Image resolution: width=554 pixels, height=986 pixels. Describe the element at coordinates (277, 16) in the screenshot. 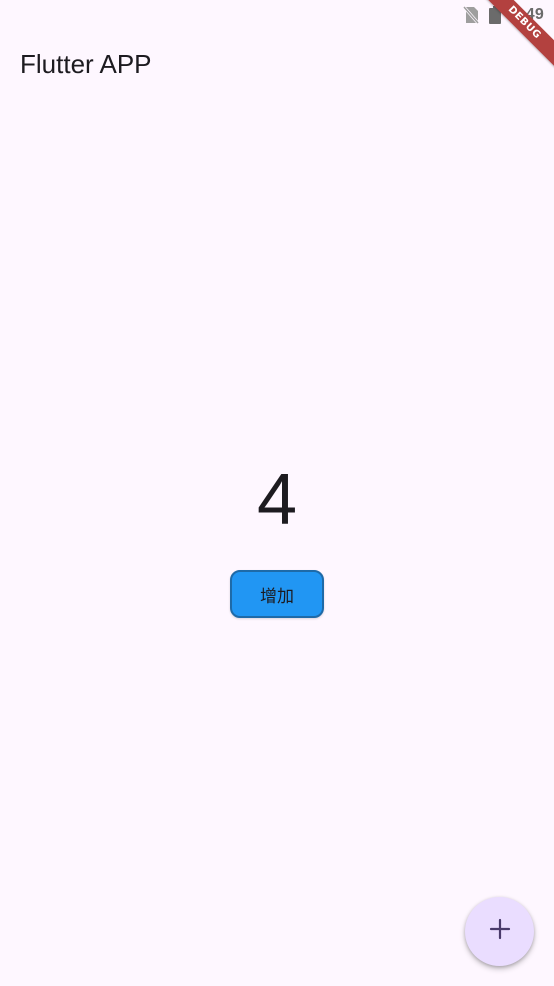

I see `status-bar: 1:49` at that location.